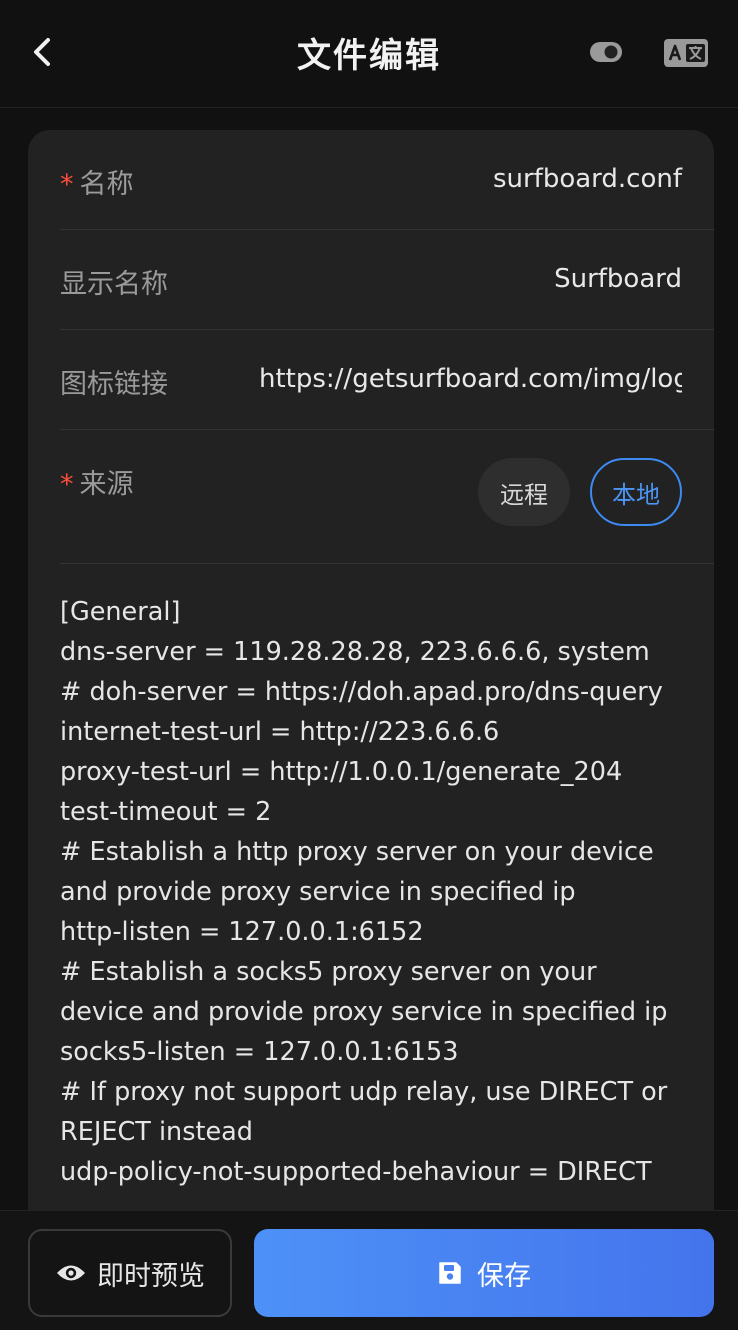 The image size is (738, 1330). I want to click on toggle-icon, so click(606, 52).